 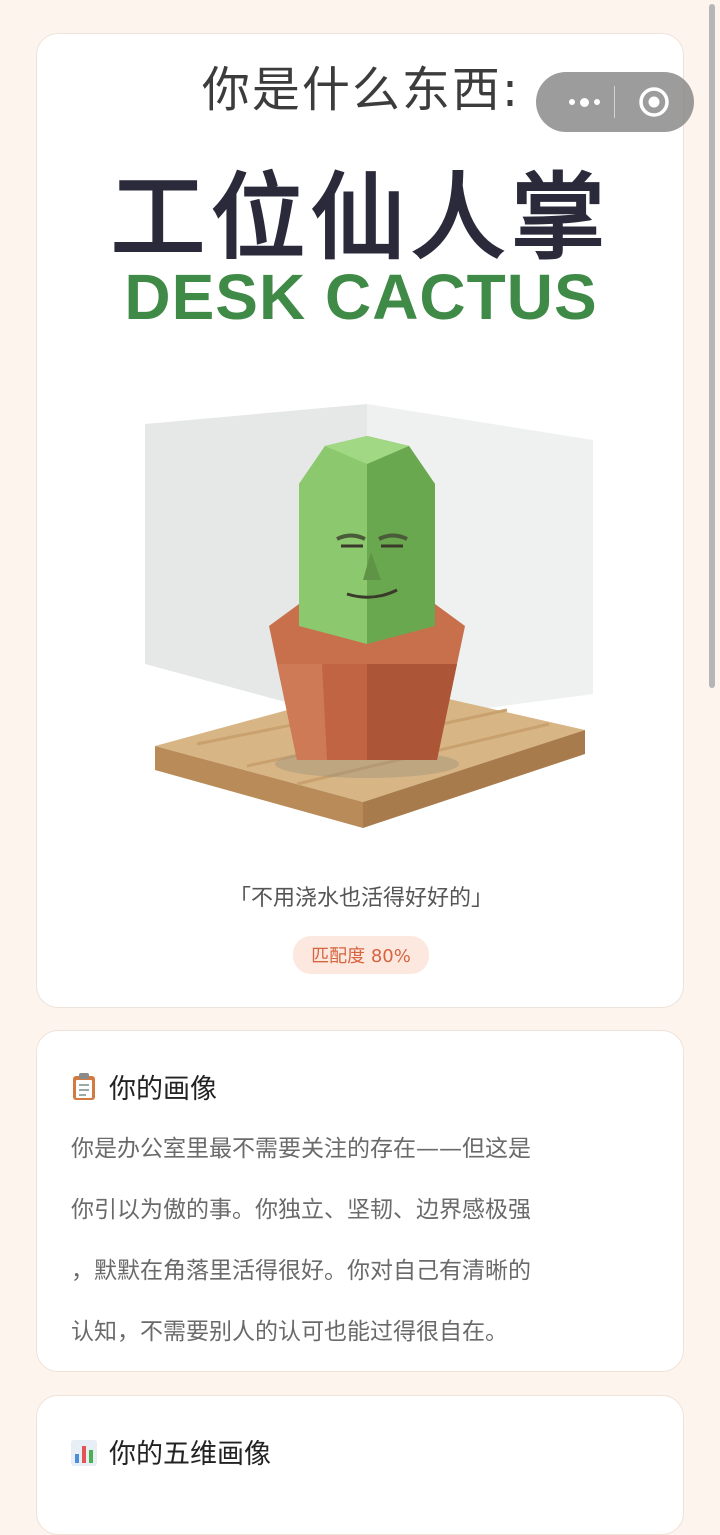 I want to click on five-dimension-card: 你的五维画像, so click(x=360, y=1465).